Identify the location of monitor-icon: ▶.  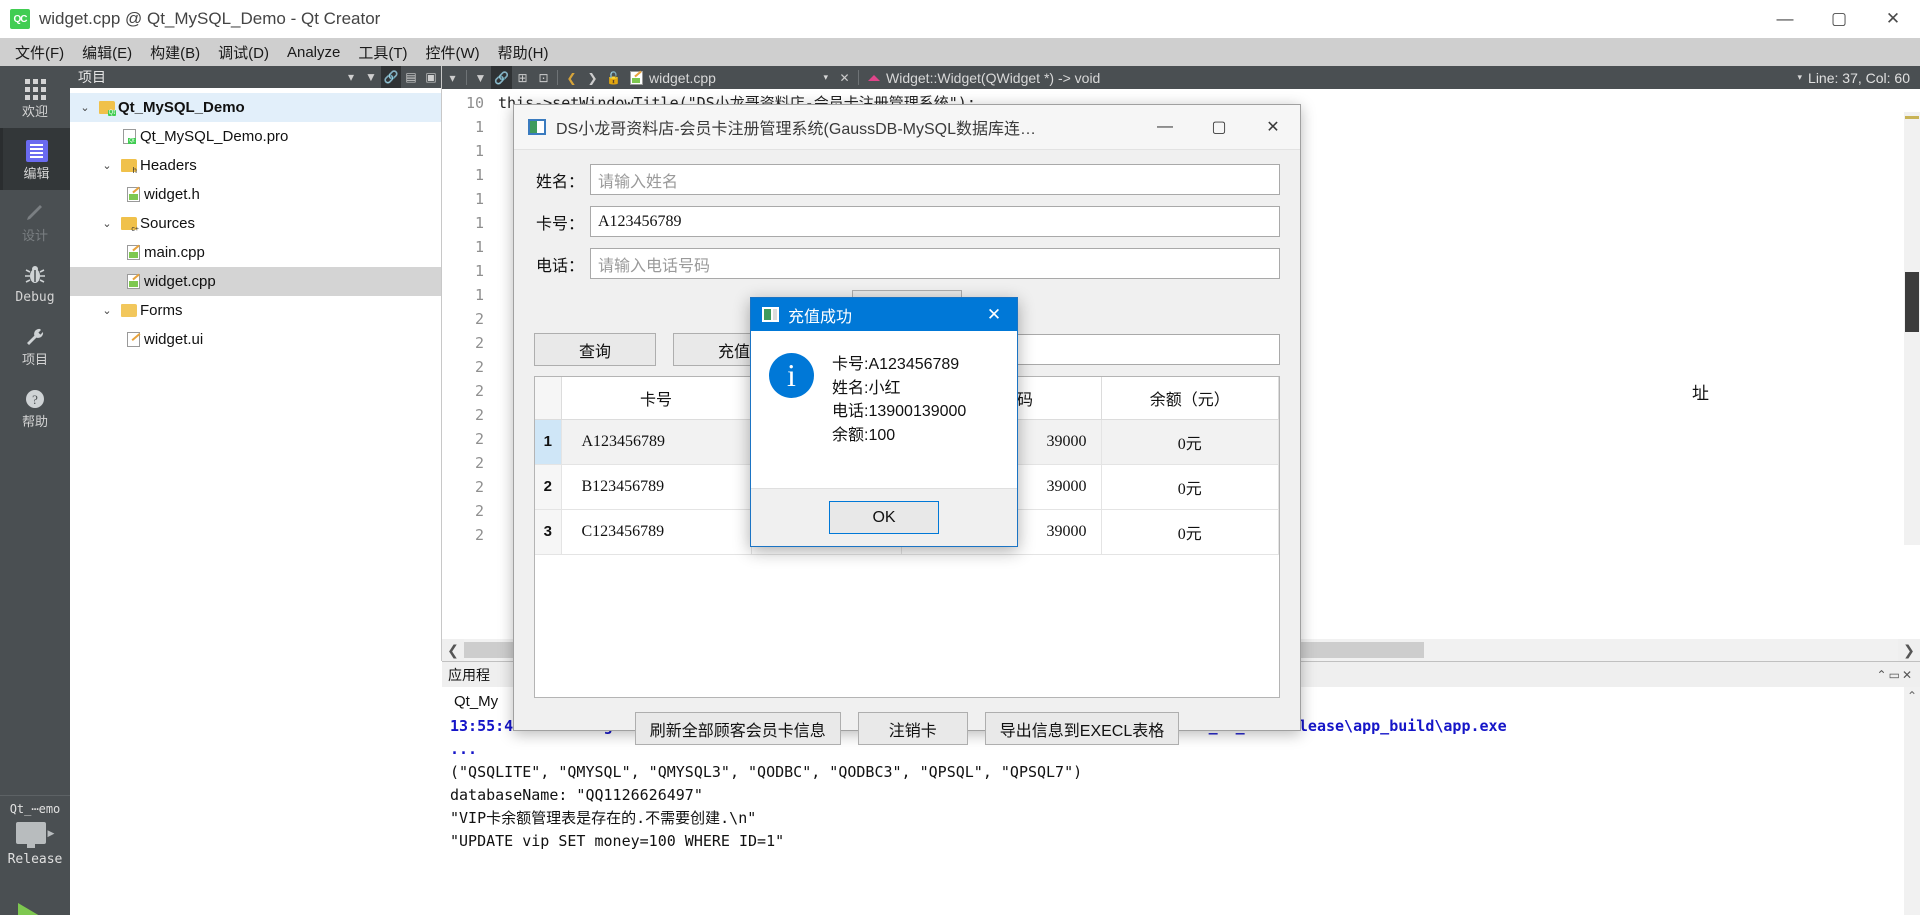
(35, 835).